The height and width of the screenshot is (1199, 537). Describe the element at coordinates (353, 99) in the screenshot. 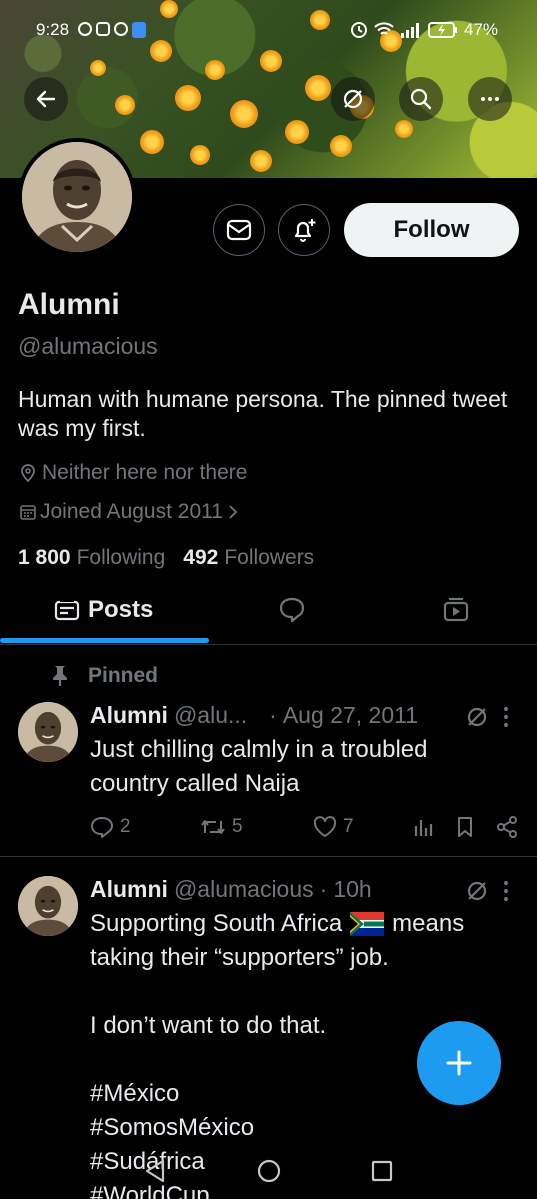

I see `grok-button` at that location.